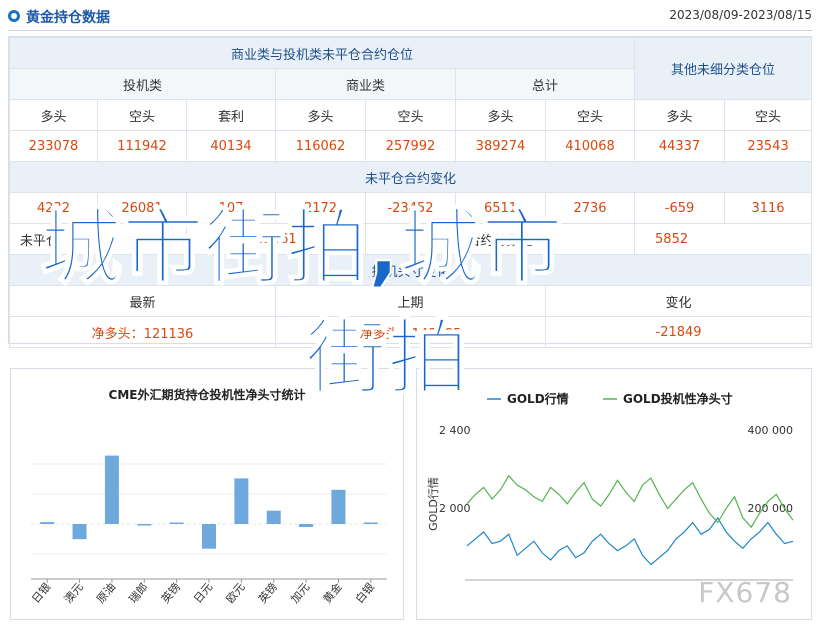 Image resolution: width=820 pixels, height=627 pixels. Describe the element at coordinates (680, 146) in the screenshot. I see `position-value: 44337` at that location.